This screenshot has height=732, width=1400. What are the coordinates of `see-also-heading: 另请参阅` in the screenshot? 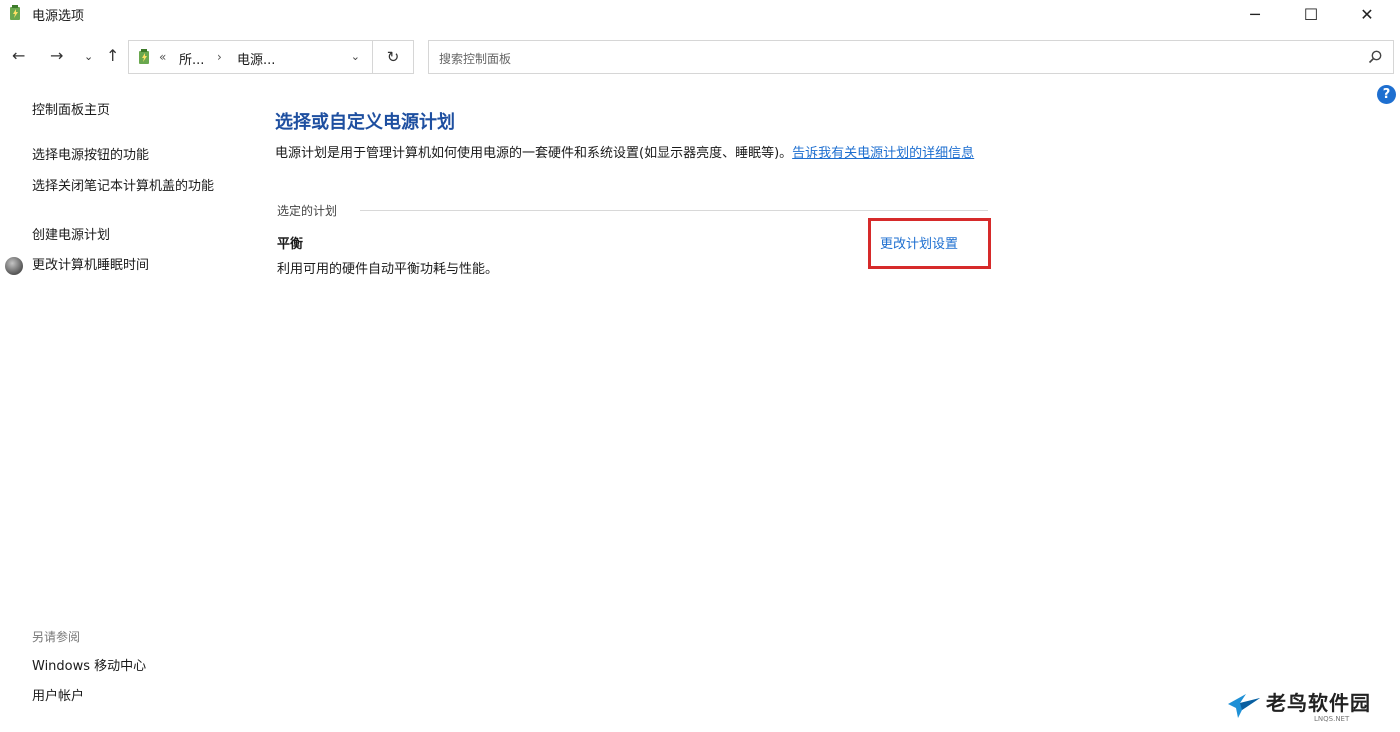 It's located at (56, 637).